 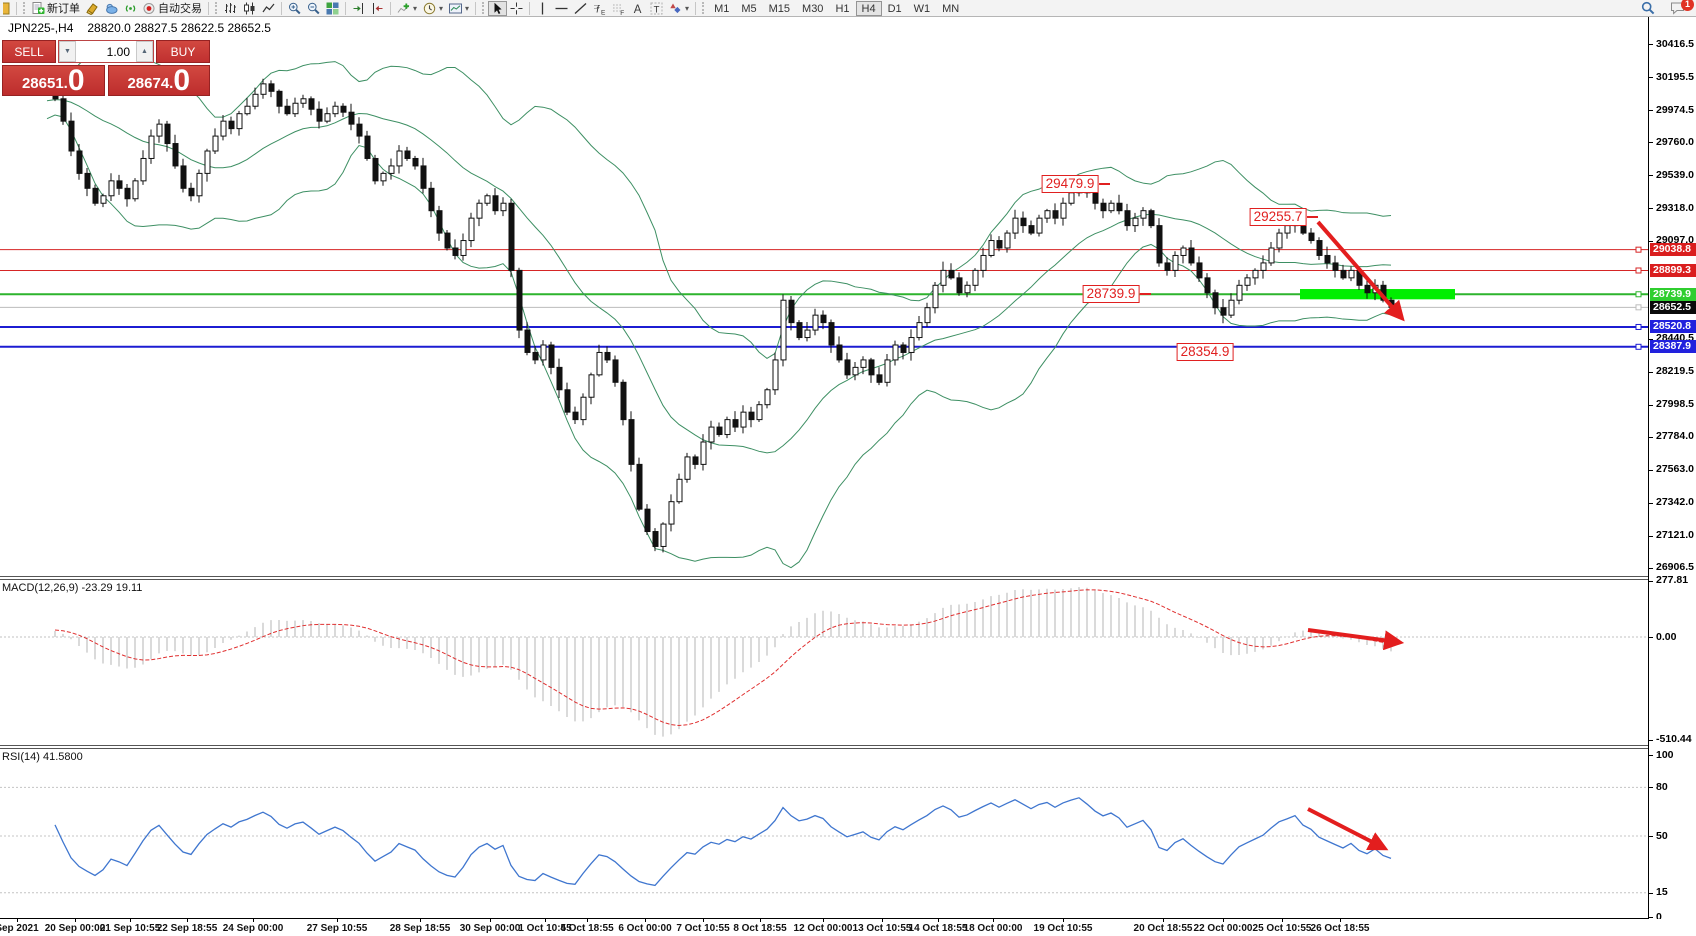 What do you see at coordinates (313, 8) in the screenshot?
I see `zoom-out-icon` at bounding box center [313, 8].